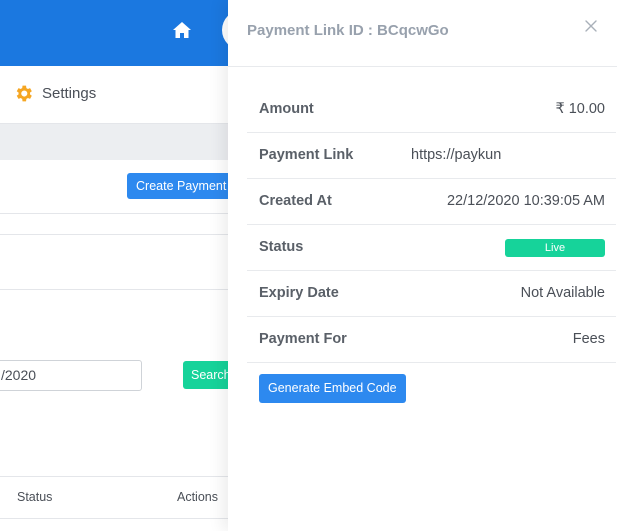 The image size is (617, 531). Describe the element at coordinates (580, 109) in the screenshot. I see `amount-value: ₹ 10.00` at that location.